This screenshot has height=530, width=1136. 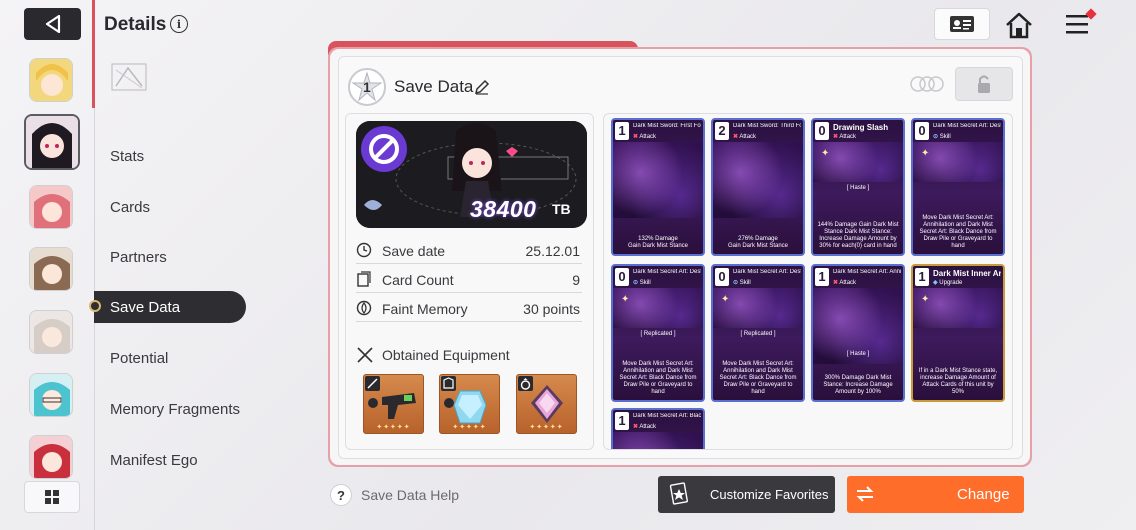 What do you see at coordinates (393, 404) in the screenshot?
I see `equipment-item-weapon: ✦✦✦✦✦` at bounding box center [393, 404].